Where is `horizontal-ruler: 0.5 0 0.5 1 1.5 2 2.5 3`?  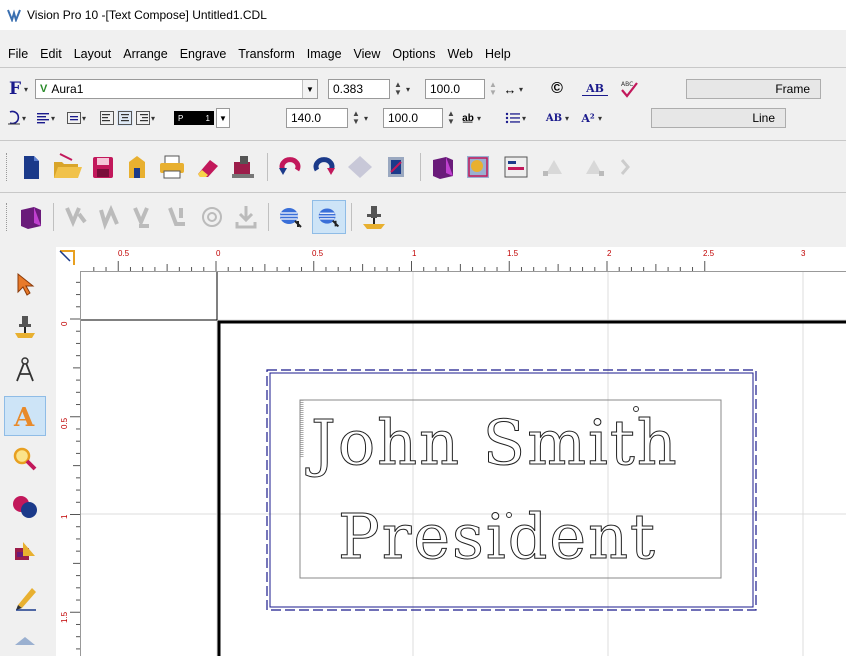 horizontal-ruler: 0.5 0 0.5 1 1.5 2 2.5 3 is located at coordinates (463, 259).